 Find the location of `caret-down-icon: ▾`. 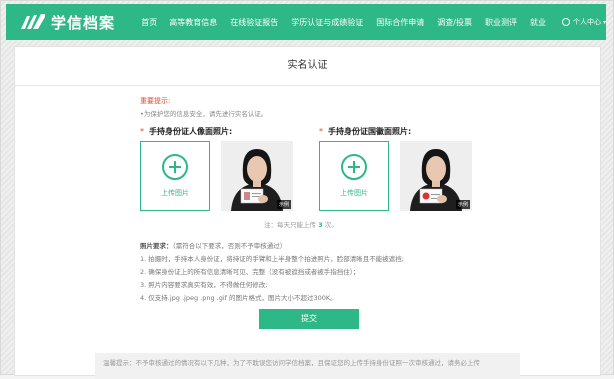

caret-down-icon: ▾ is located at coordinates (604, 22).